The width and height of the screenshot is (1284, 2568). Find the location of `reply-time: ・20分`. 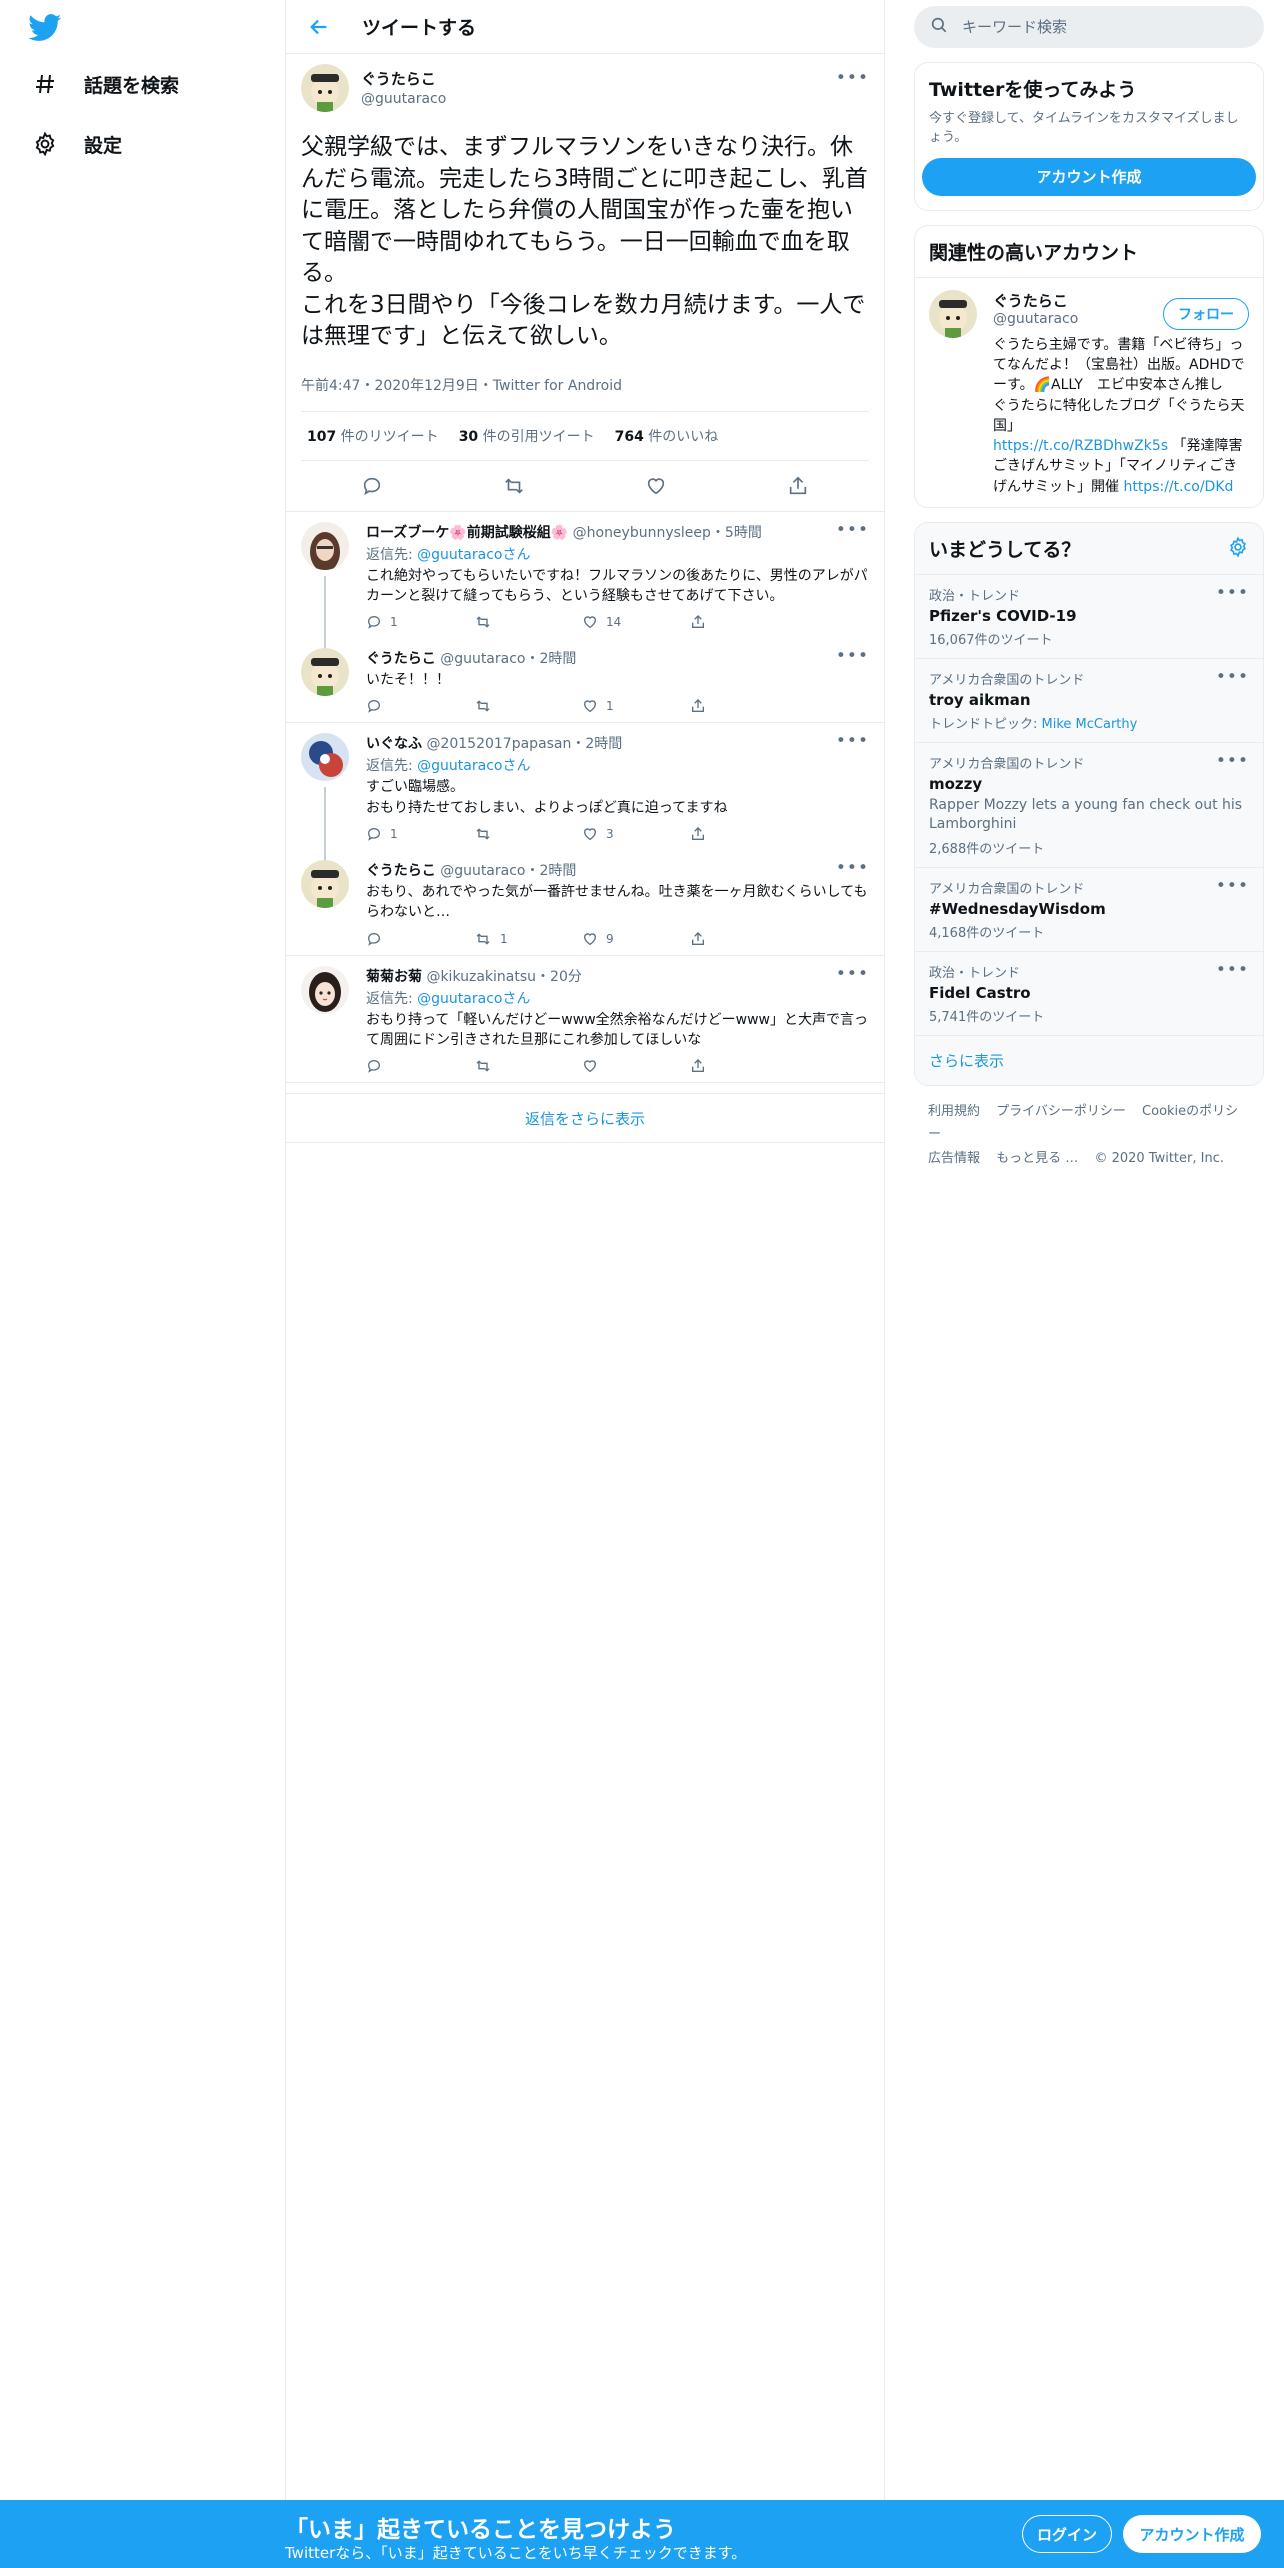

reply-time: ・20分 is located at coordinates (559, 977).